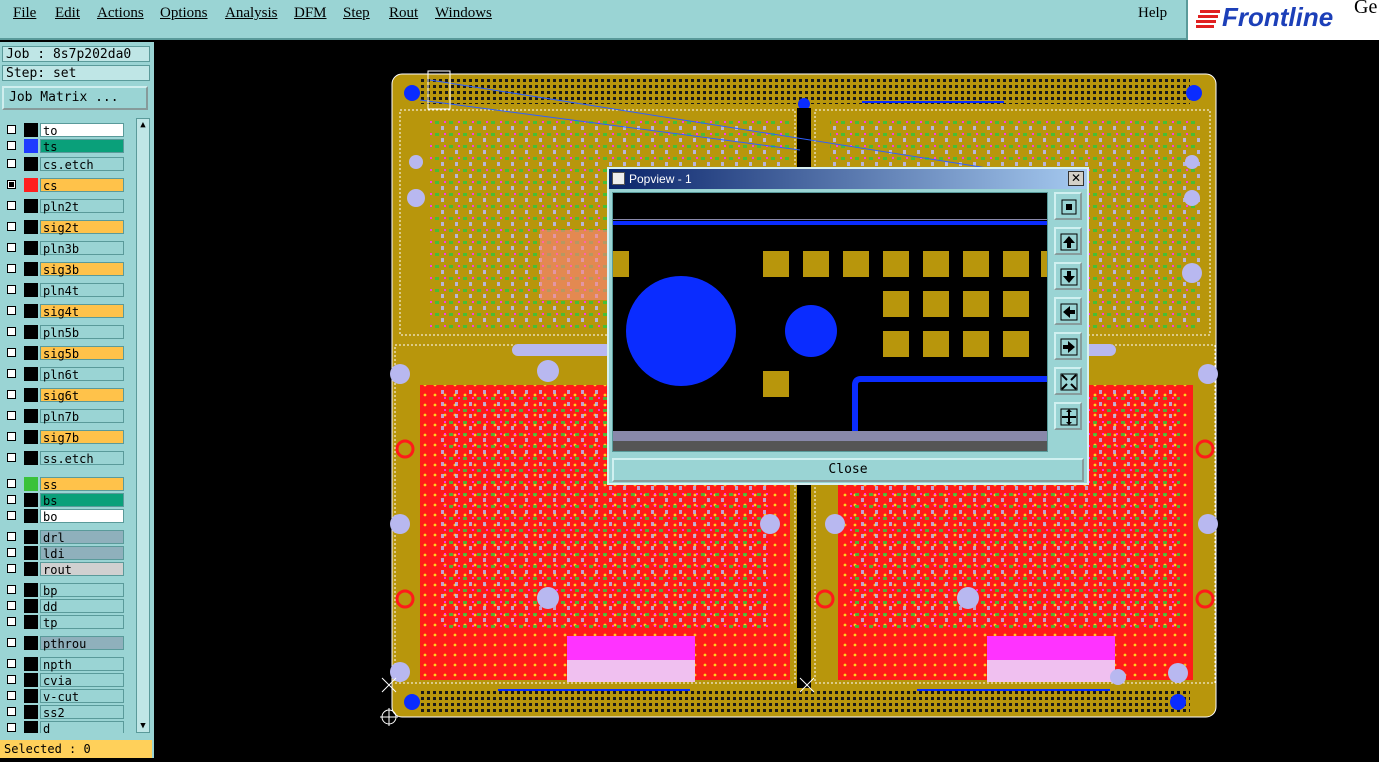 Image resolution: width=1379 pixels, height=762 pixels. What do you see at coordinates (64, 500) in the screenshot?
I see `layer-row-bs: bs` at bounding box center [64, 500].